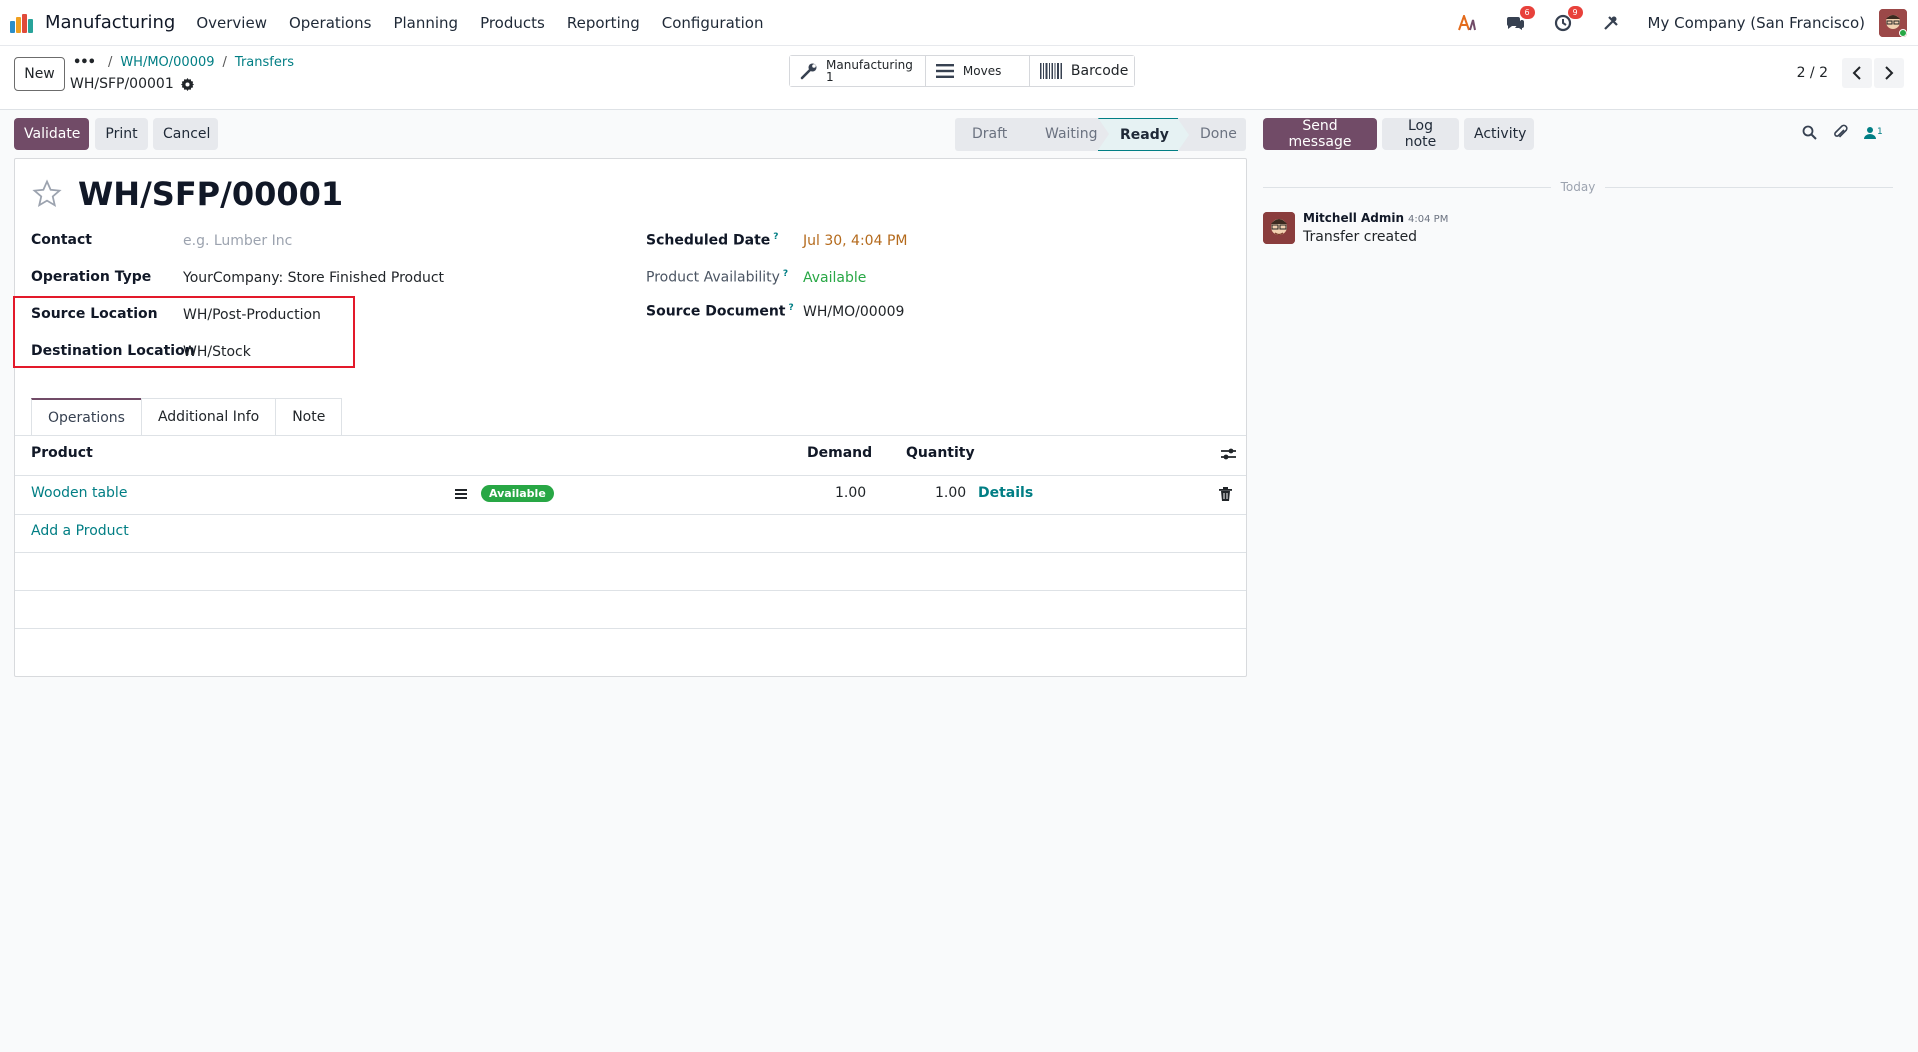 Image resolution: width=1918 pixels, height=1052 pixels. What do you see at coordinates (1809, 132) in the screenshot?
I see `search-icon` at bounding box center [1809, 132].